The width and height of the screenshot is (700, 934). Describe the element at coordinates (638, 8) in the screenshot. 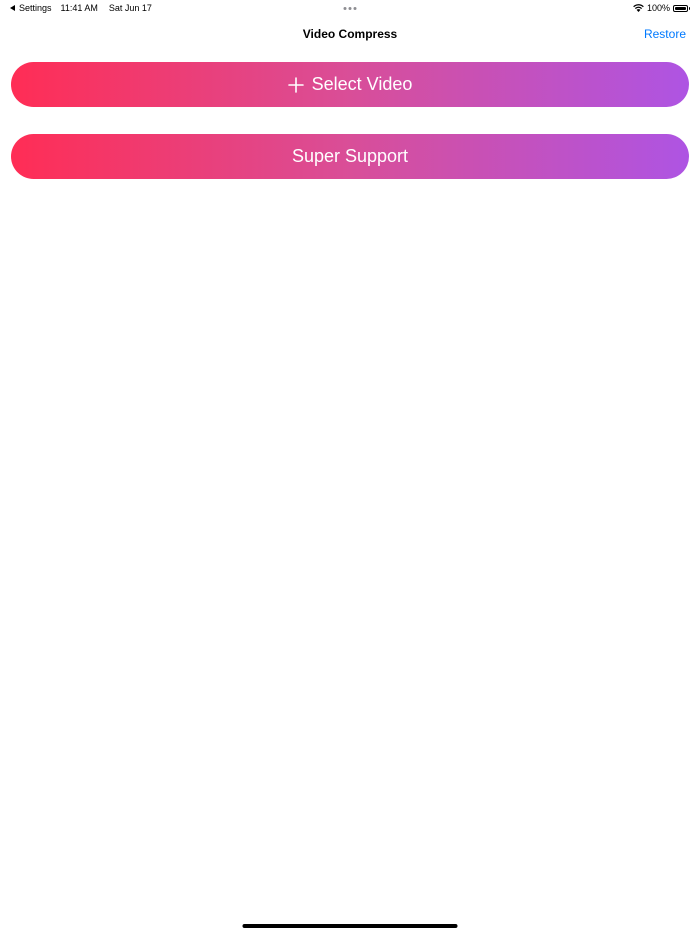

I see `wifi-icon` at that location.